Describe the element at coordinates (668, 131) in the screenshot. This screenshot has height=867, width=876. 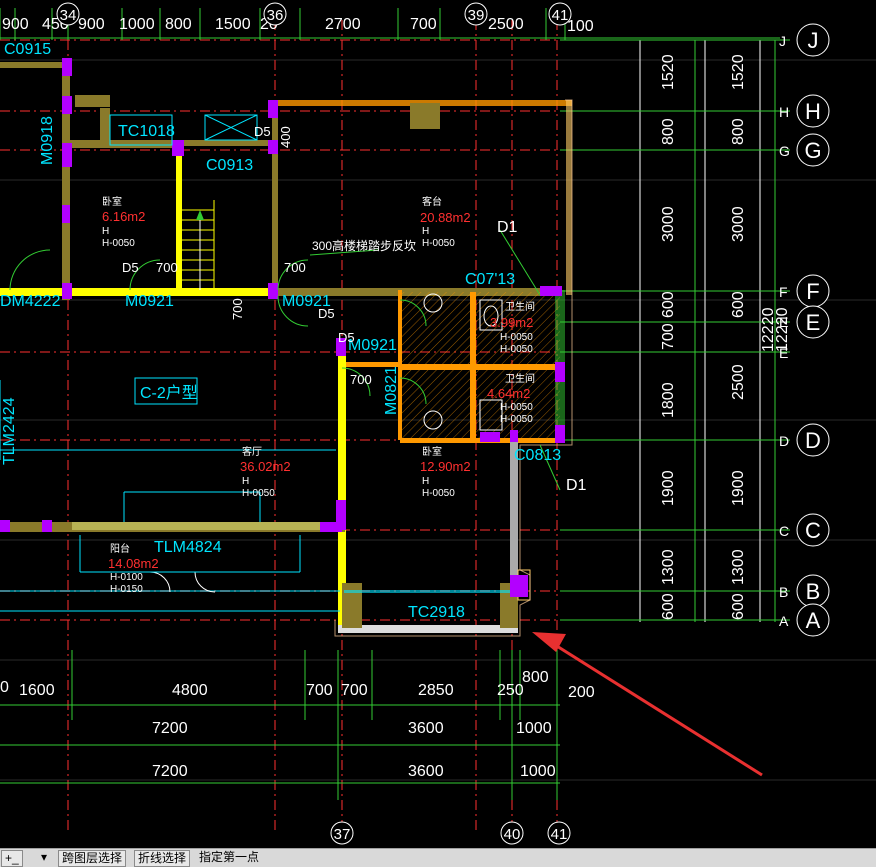
I see `right-dim-inner-2: 800` at that location.